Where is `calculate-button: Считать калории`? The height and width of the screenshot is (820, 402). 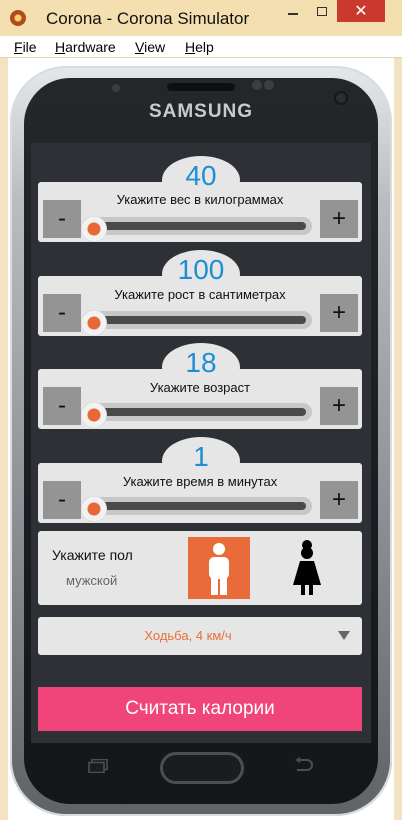 calculate-button: Считать калории is located at coordinates (200, 709).